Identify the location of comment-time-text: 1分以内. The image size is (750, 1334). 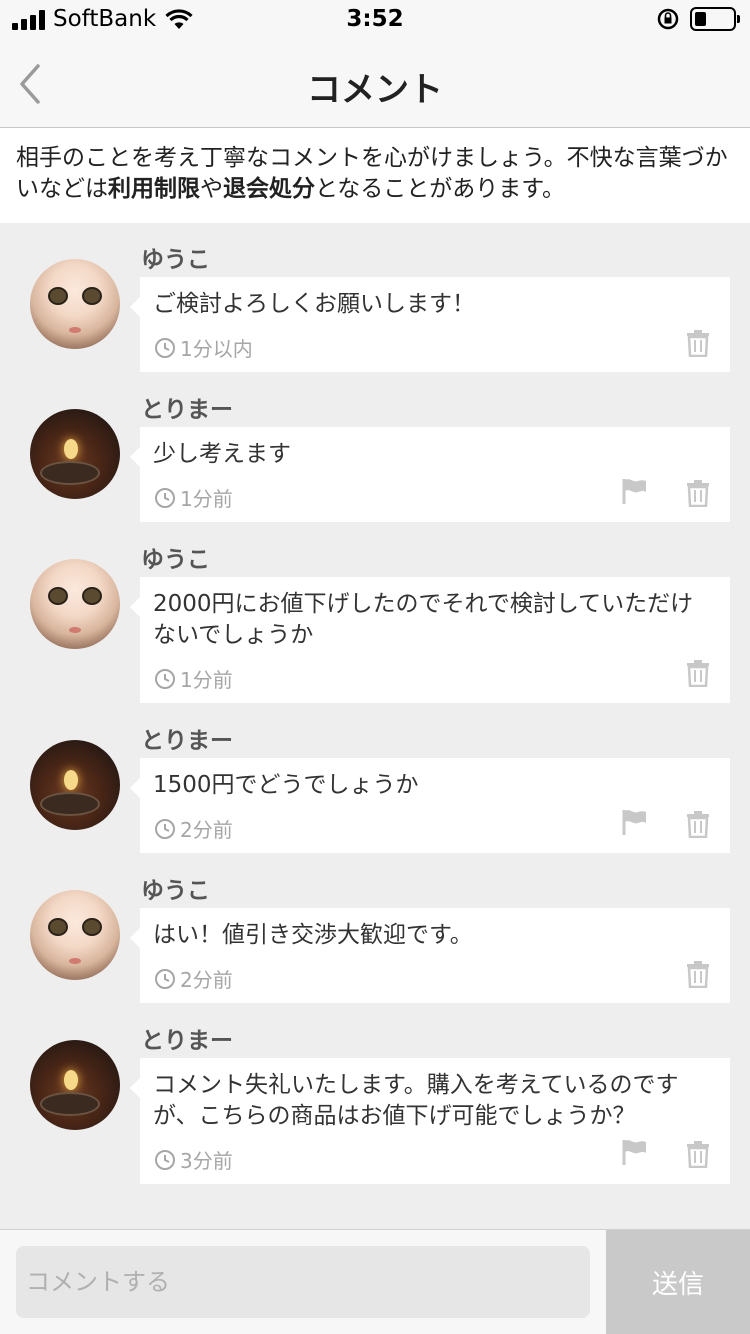
(216, 349).